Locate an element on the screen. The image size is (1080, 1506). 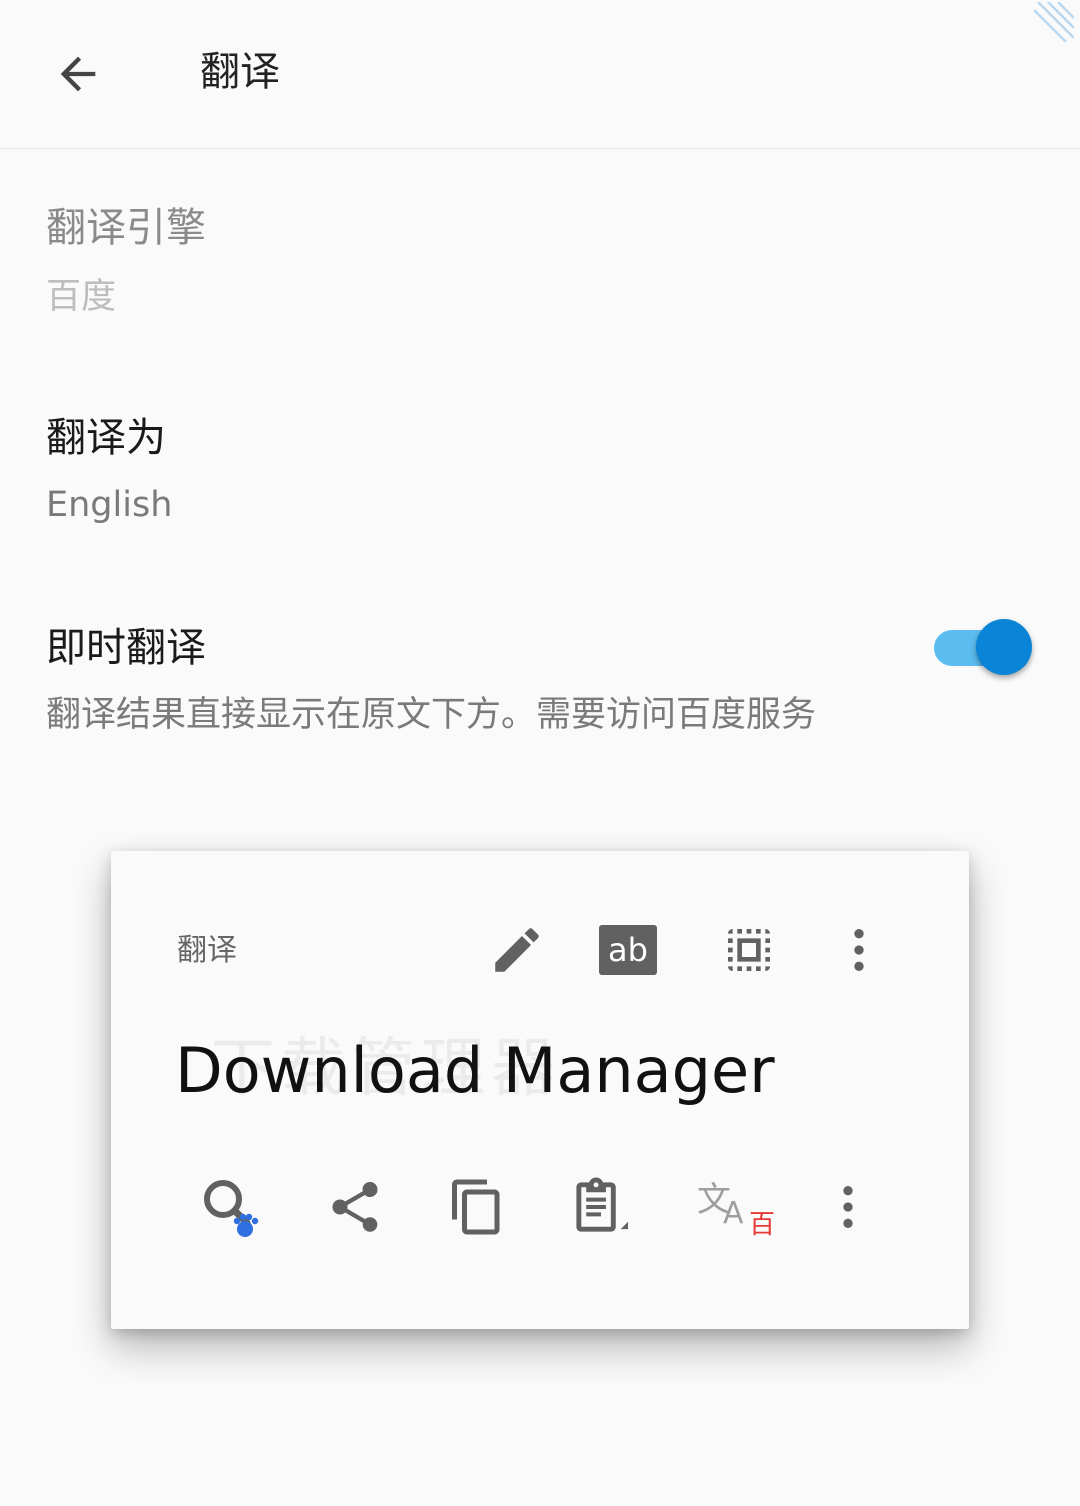
app-bar: 翻译 is located at coordinates (540, 74).